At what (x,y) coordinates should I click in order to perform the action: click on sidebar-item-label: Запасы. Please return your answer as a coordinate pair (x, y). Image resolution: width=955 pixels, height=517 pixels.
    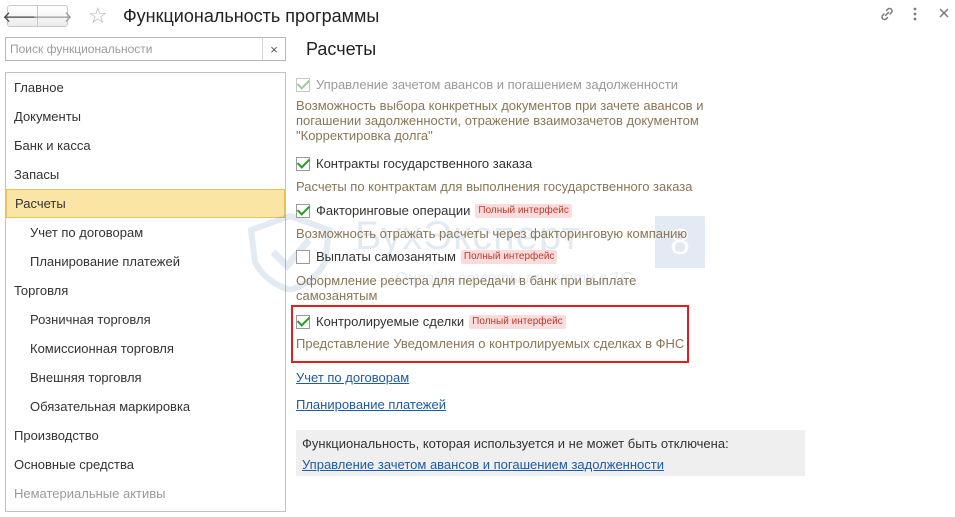
    Looking at the image, I should click on (37, 174).